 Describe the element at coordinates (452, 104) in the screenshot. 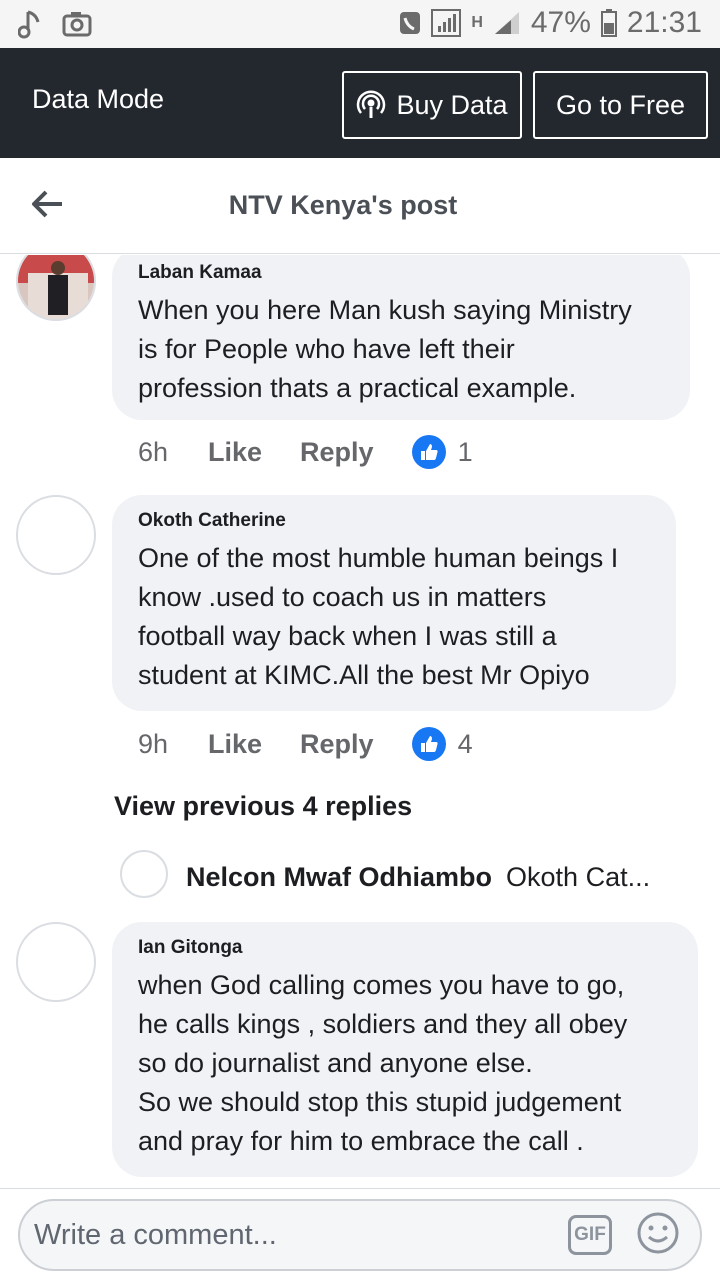

I see `buy-data-label: Buy Data` at that location.